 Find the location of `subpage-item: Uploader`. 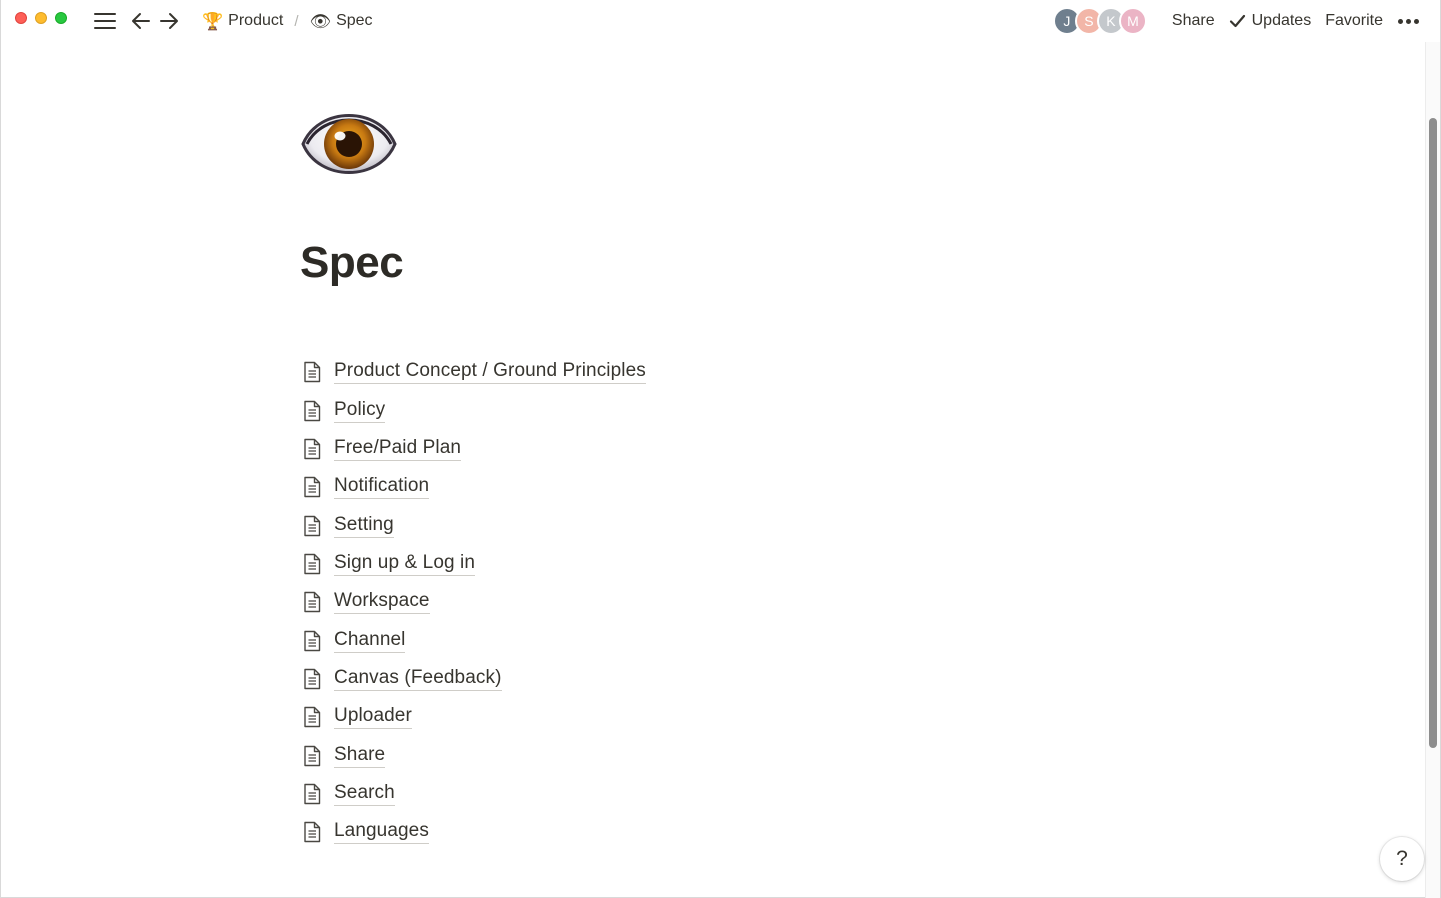

subpage-item: Uploader is located at coordinates (651, 717).